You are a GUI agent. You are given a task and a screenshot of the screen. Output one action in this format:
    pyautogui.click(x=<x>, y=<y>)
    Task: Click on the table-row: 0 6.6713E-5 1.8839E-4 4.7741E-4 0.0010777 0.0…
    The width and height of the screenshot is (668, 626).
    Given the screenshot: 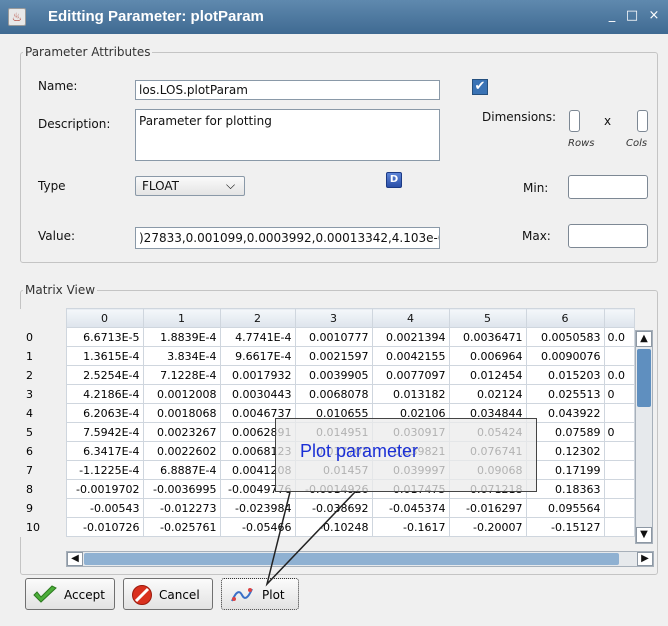 What is the action you would take?
    pyautogui.click(x=327, y=337)
    